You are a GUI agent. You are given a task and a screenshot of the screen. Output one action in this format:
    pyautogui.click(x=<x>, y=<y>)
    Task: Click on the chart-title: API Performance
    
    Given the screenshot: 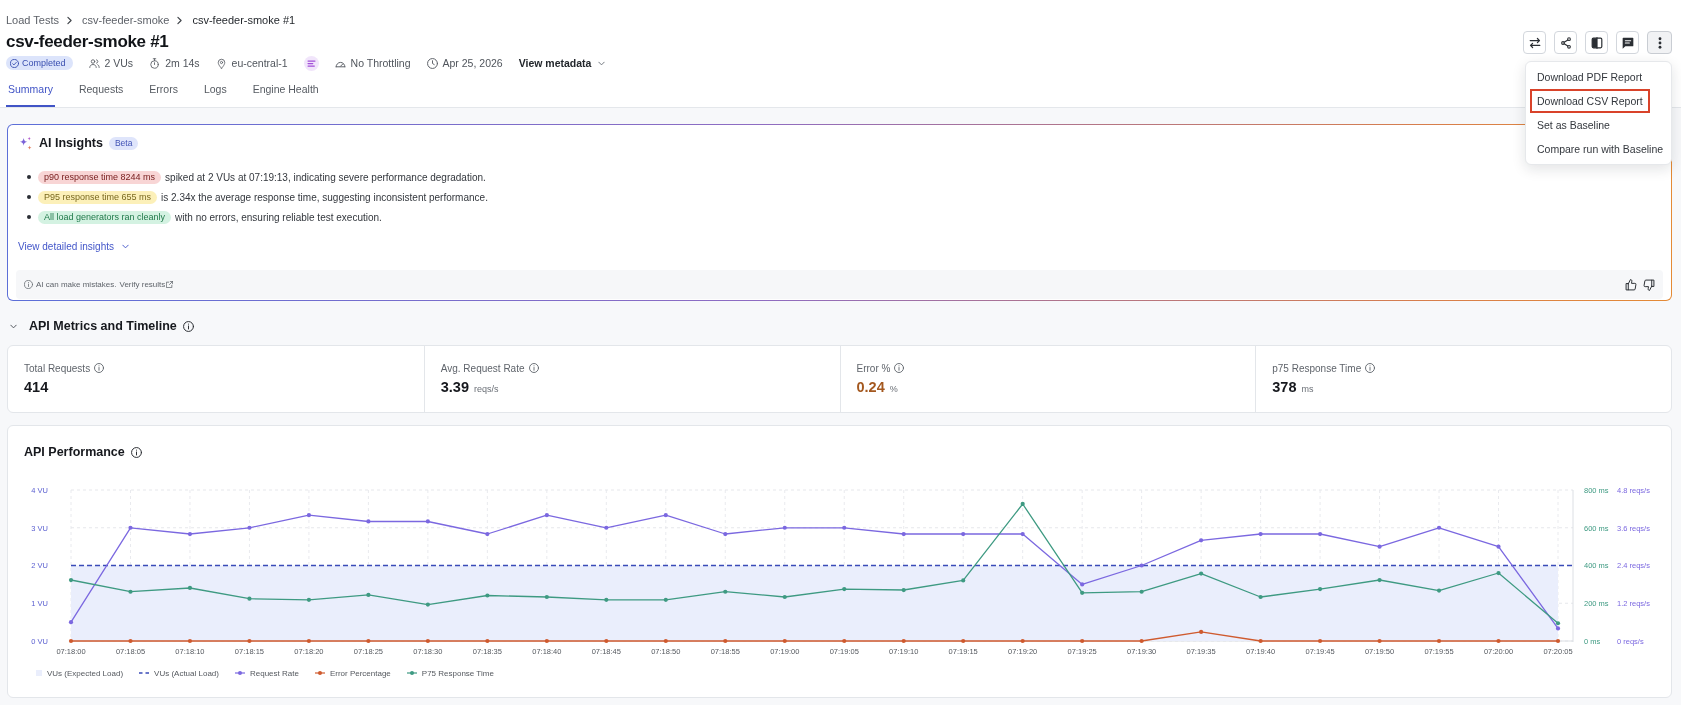 What is the action you would take?
    pyautogui.click(x=74, y=452)
    